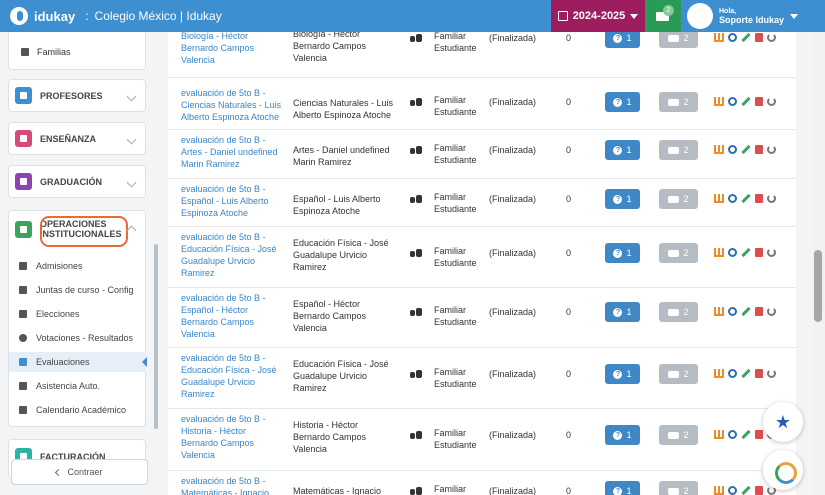 The height and width of the screenshot is (495, 825). What do you see at coordinates (77, 138) in the screenshot?
I see `section-ensenanza: ENSEÑANZA` at bounding box center [77, 138].